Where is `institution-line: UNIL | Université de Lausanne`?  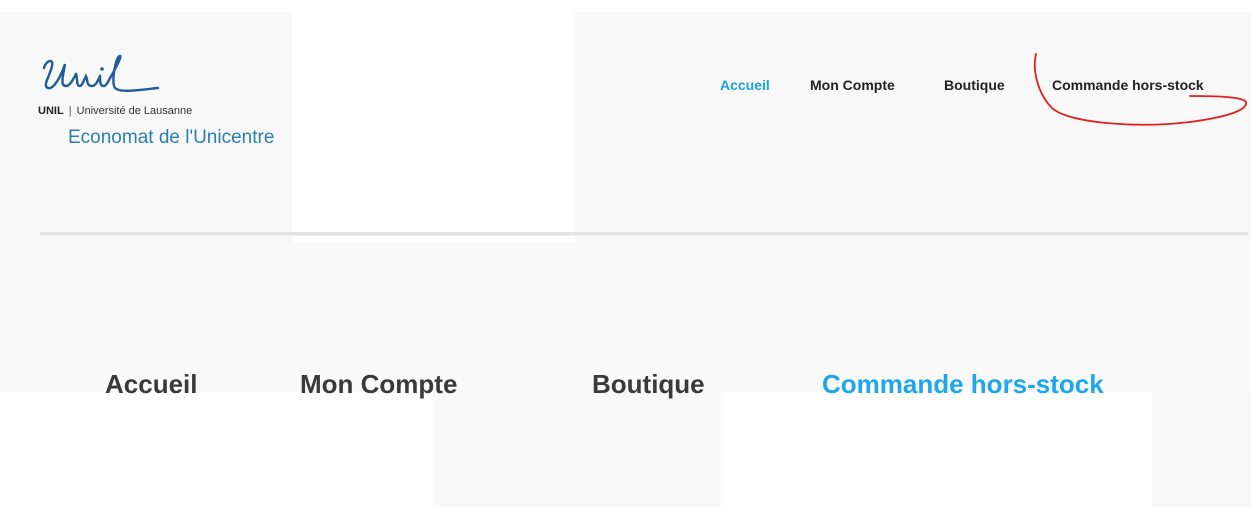 institution-line: UNIL | Université de Lausanne is located at coordinates (115, 111).